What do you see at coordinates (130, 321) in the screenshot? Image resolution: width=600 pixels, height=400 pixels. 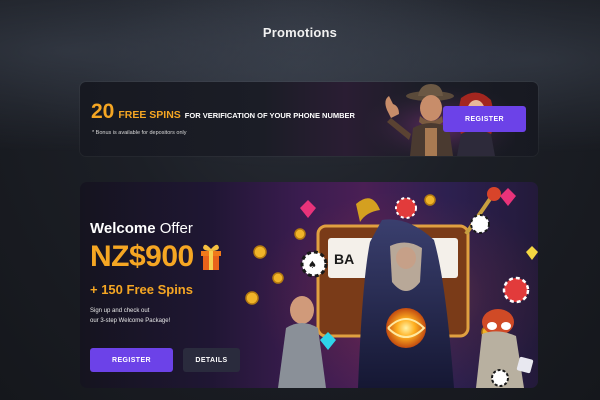 I see `description-line: our 3-step Welcome Package!` at bounding box center [130, 321].